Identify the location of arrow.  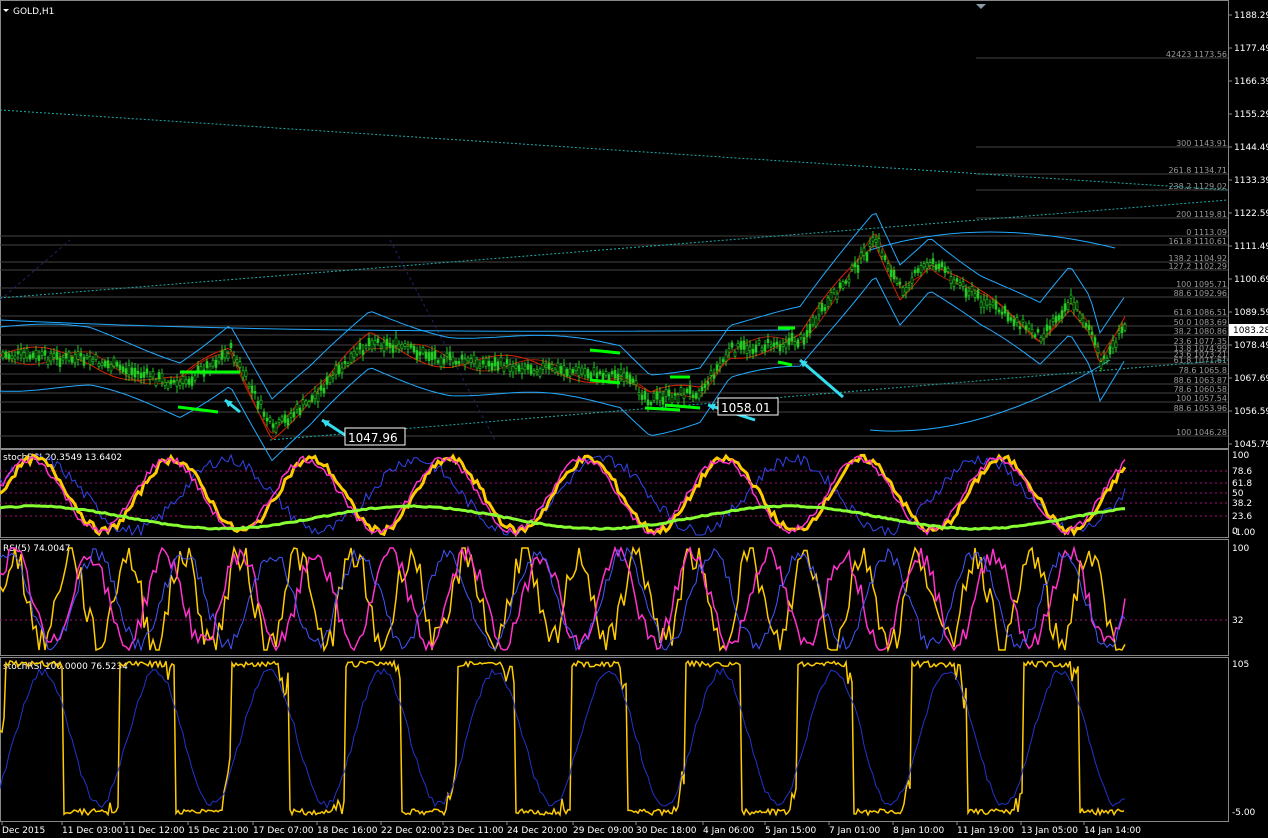
(821, 378).